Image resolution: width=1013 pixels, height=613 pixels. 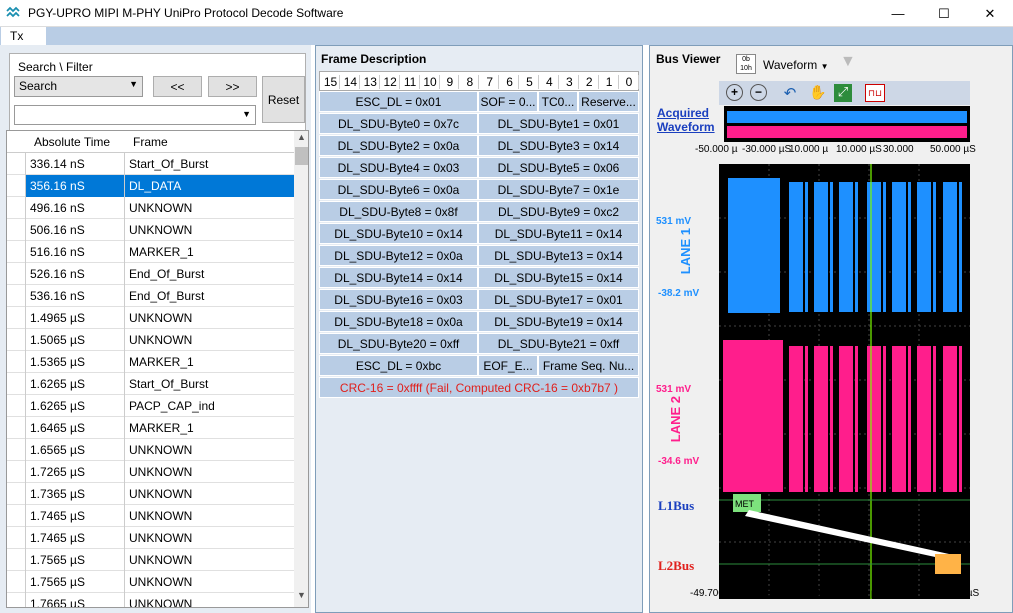 What do you see at coordinates (150, 600) in the screenshot?
I see `table-row: 1.7665 µS UNKNOWN` at bounding box center [150, 600].